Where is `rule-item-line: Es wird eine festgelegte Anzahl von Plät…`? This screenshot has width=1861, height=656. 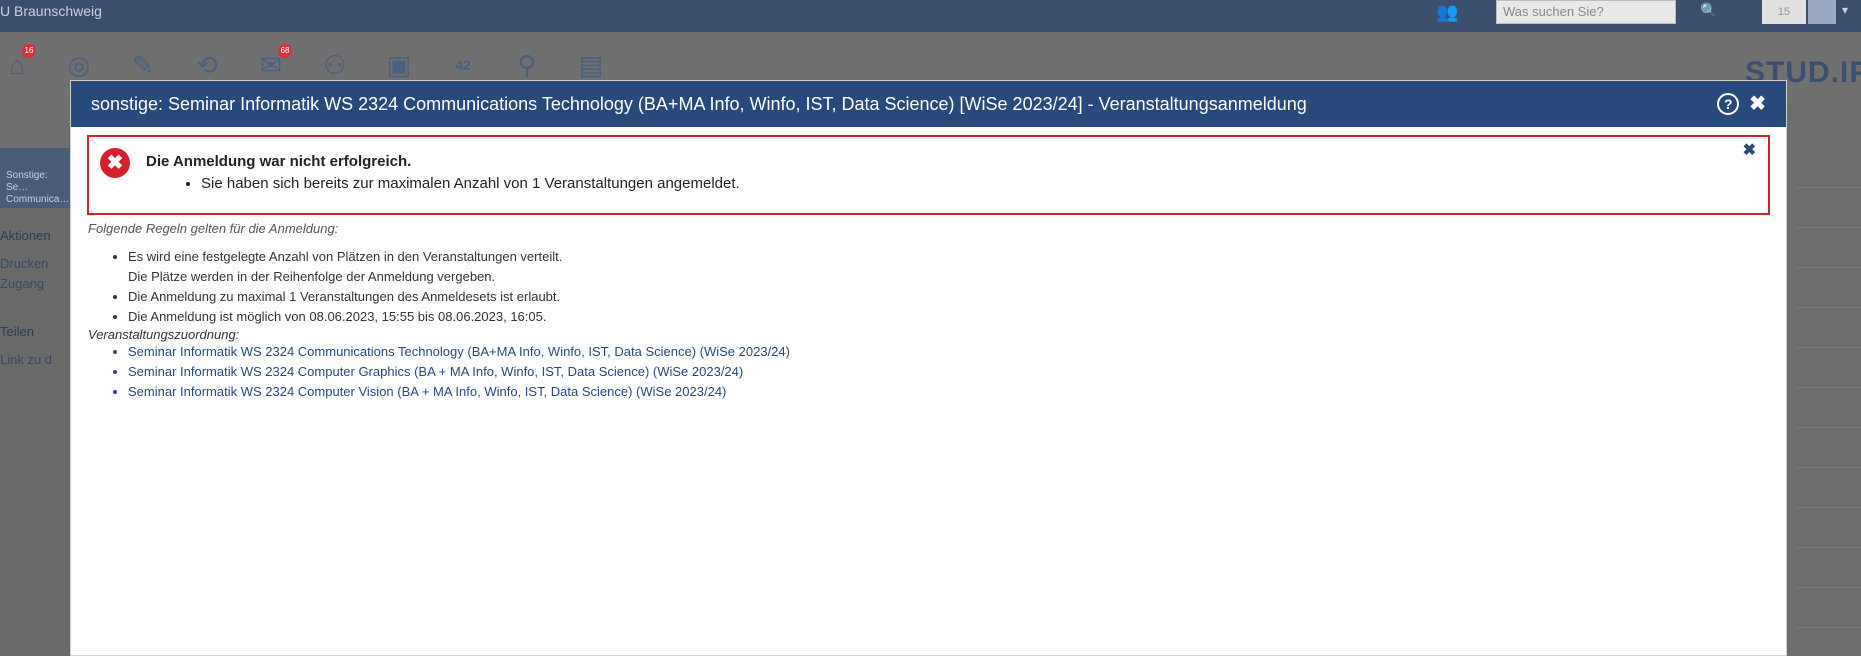 rule-item-line: Es wird eine festgelegte Anzahl von Plät… is located at coordinates (345, 256).